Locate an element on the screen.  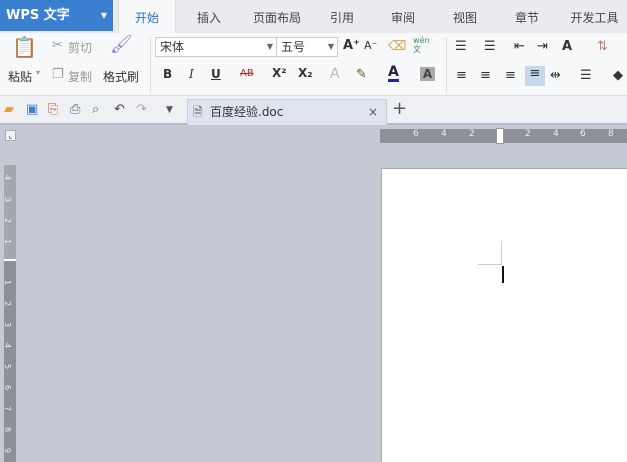
export-pdf-icon: ⎘ is located at coordinates (53, 110).